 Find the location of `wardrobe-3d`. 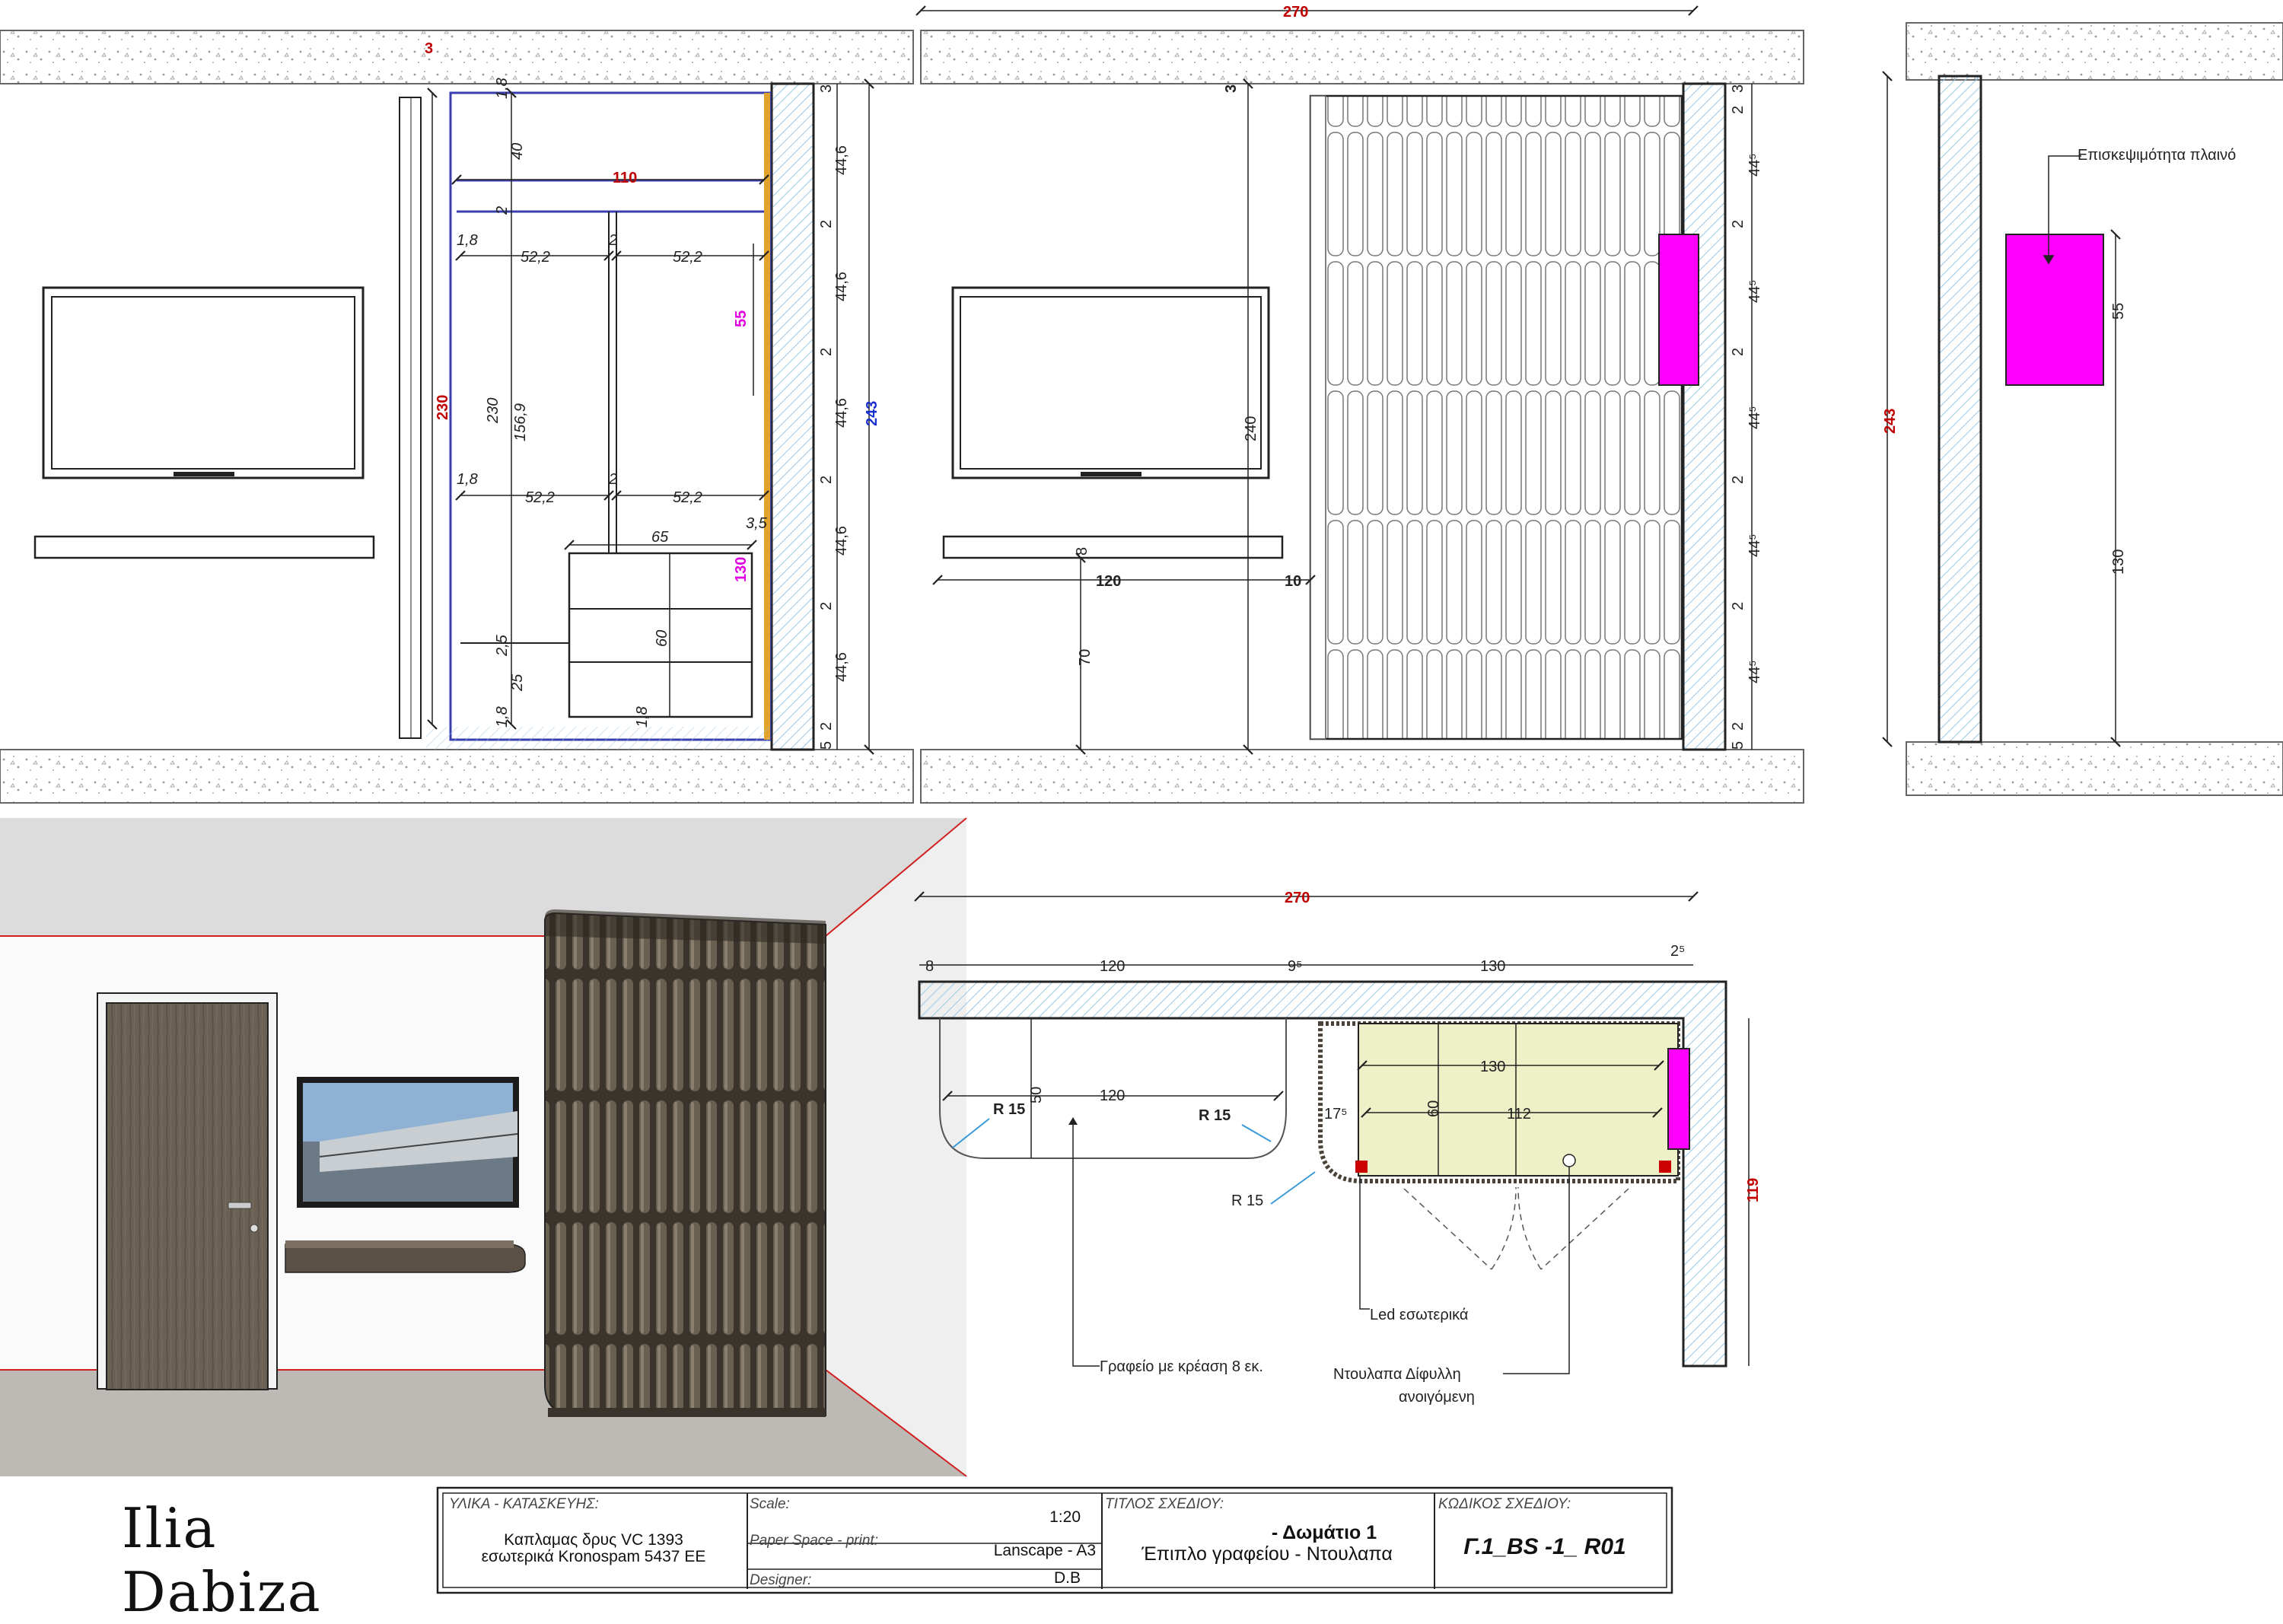

wardrobe-3d is located at coordinates (685, 1164).